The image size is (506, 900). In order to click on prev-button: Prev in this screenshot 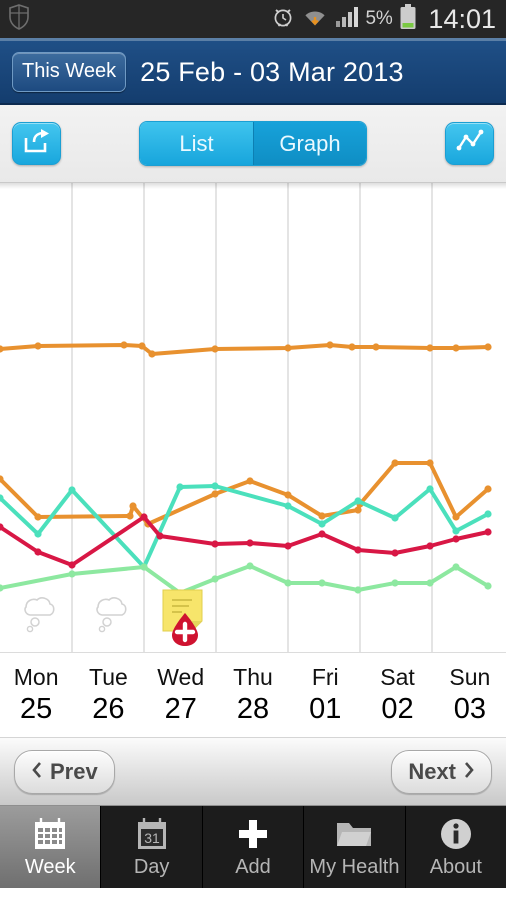, I will do `click(64, 771)`.